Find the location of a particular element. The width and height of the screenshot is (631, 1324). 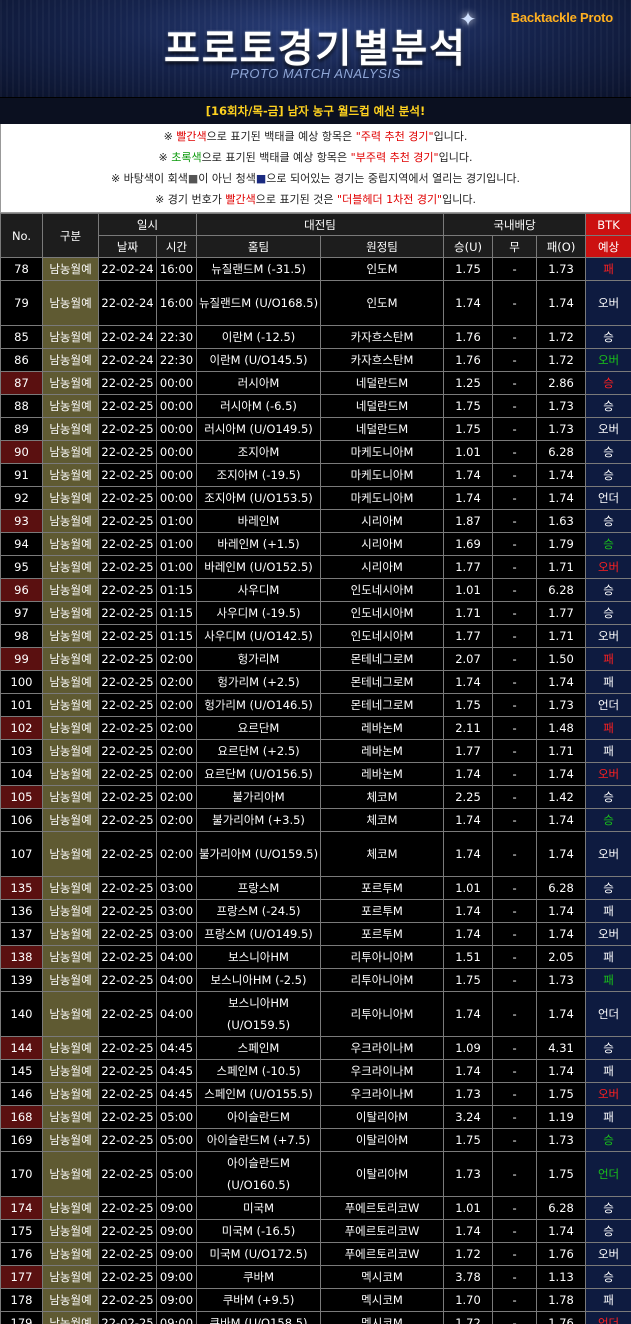

odds-lose-cell: 1.71 is located at coordinates (561, 751).